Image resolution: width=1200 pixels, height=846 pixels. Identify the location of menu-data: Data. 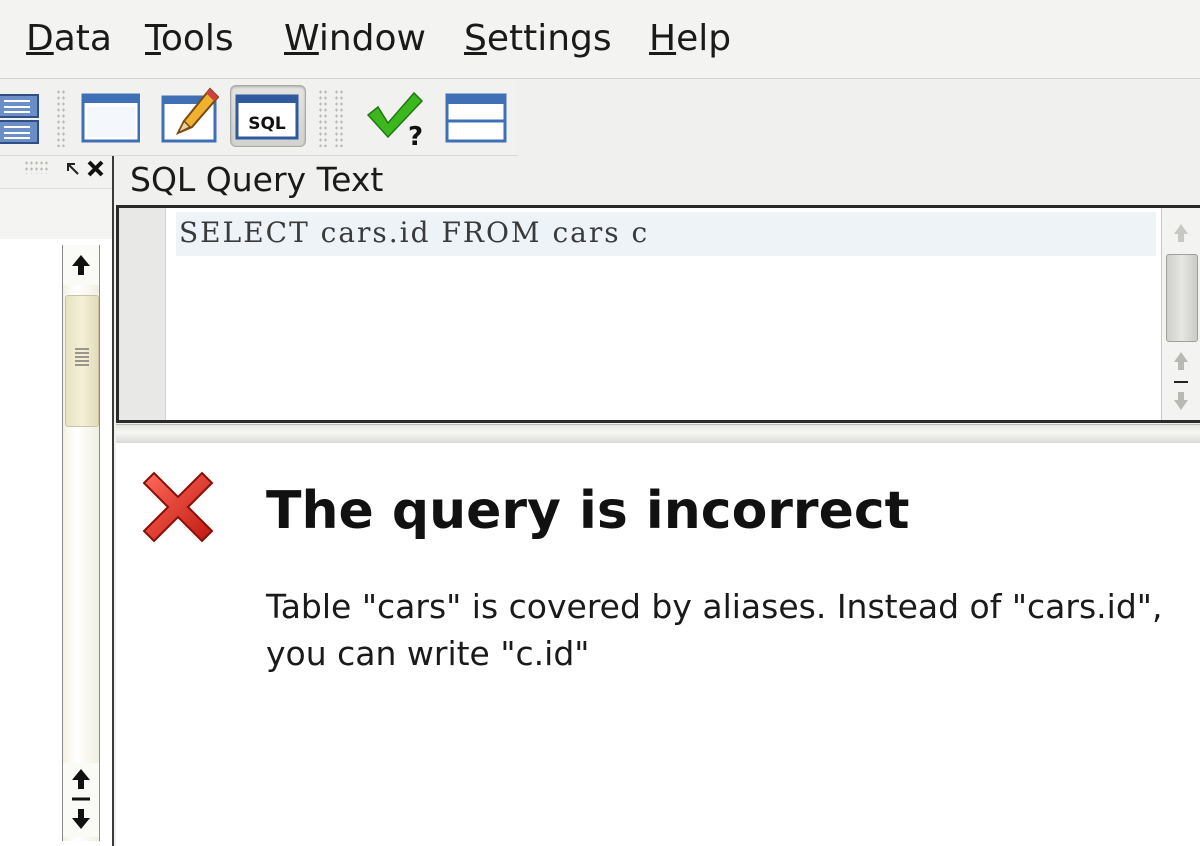
(69, 38).